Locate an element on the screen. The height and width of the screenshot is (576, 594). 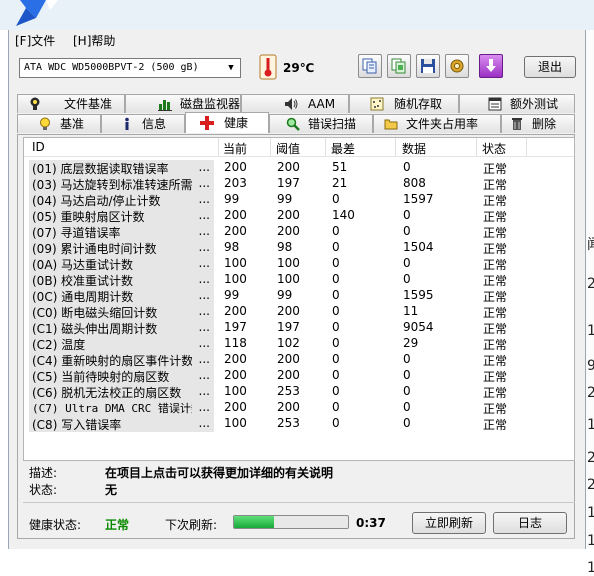
refresh-now-button: 立即刷新 is located at coordinates (449, 523).